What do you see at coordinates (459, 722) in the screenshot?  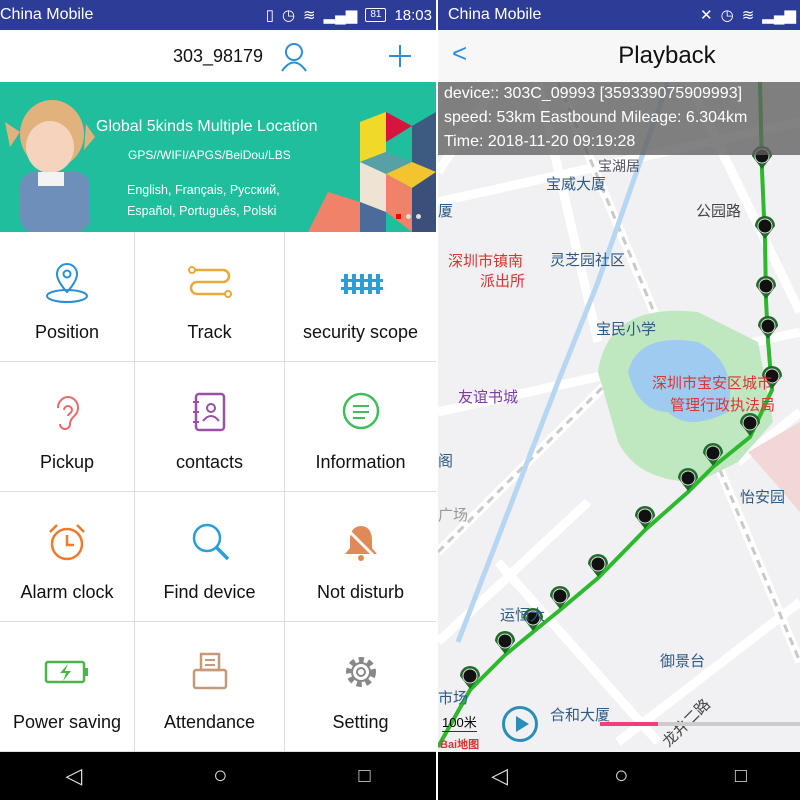 I see `scale-bar: 100米` at bounding box center [459, 722].